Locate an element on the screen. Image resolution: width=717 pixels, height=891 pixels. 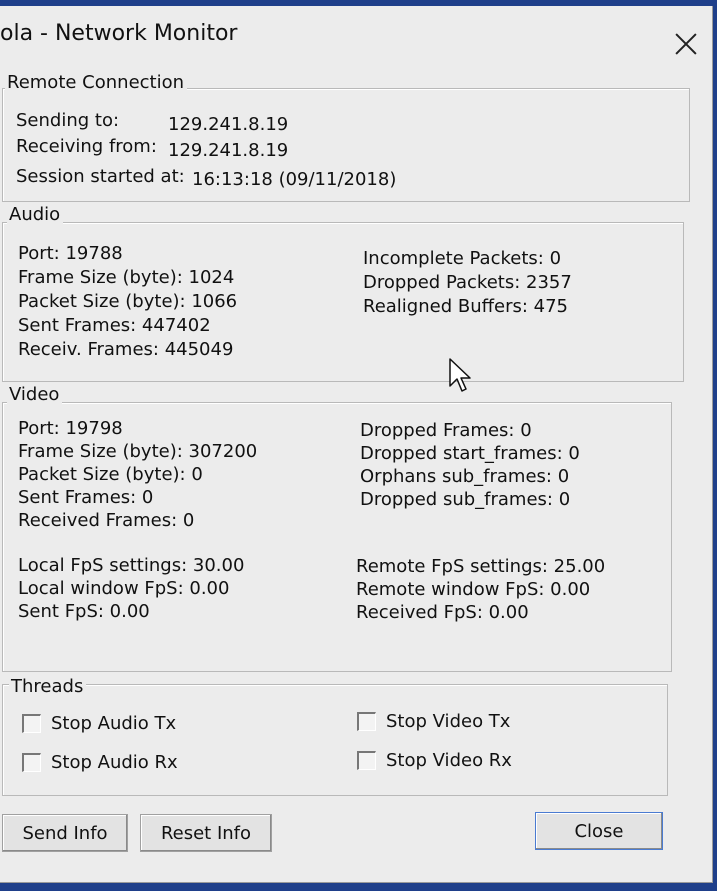
window-title: ola - Network Monitor is located at coordinates (119, 33).